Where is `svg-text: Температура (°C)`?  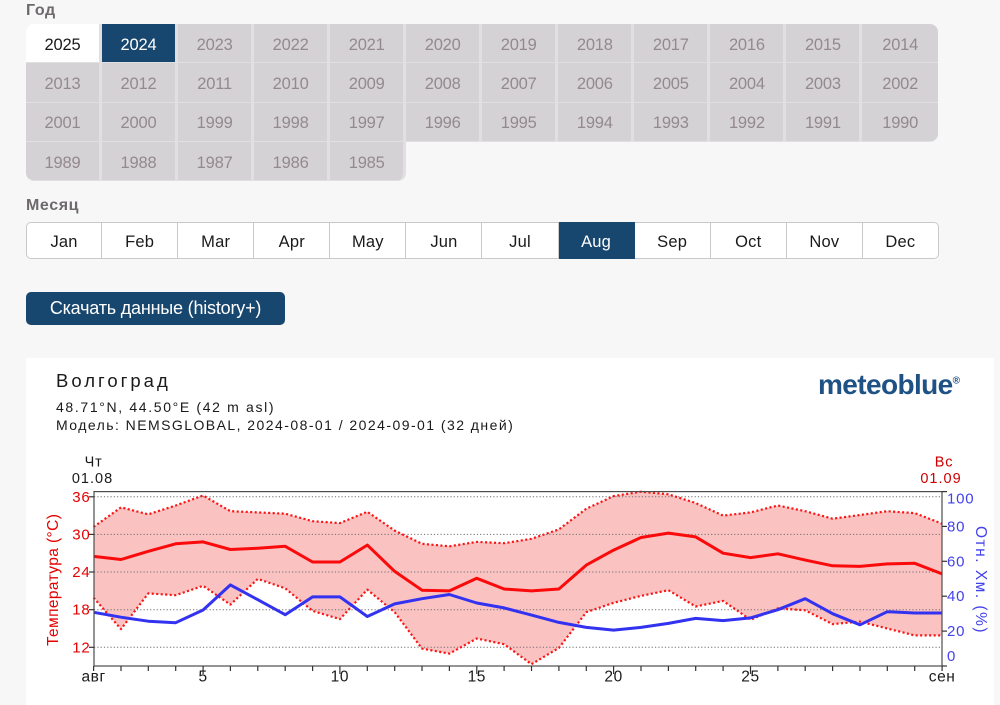
svg-text: Температура (°C) is located at coordinates (53, 580).